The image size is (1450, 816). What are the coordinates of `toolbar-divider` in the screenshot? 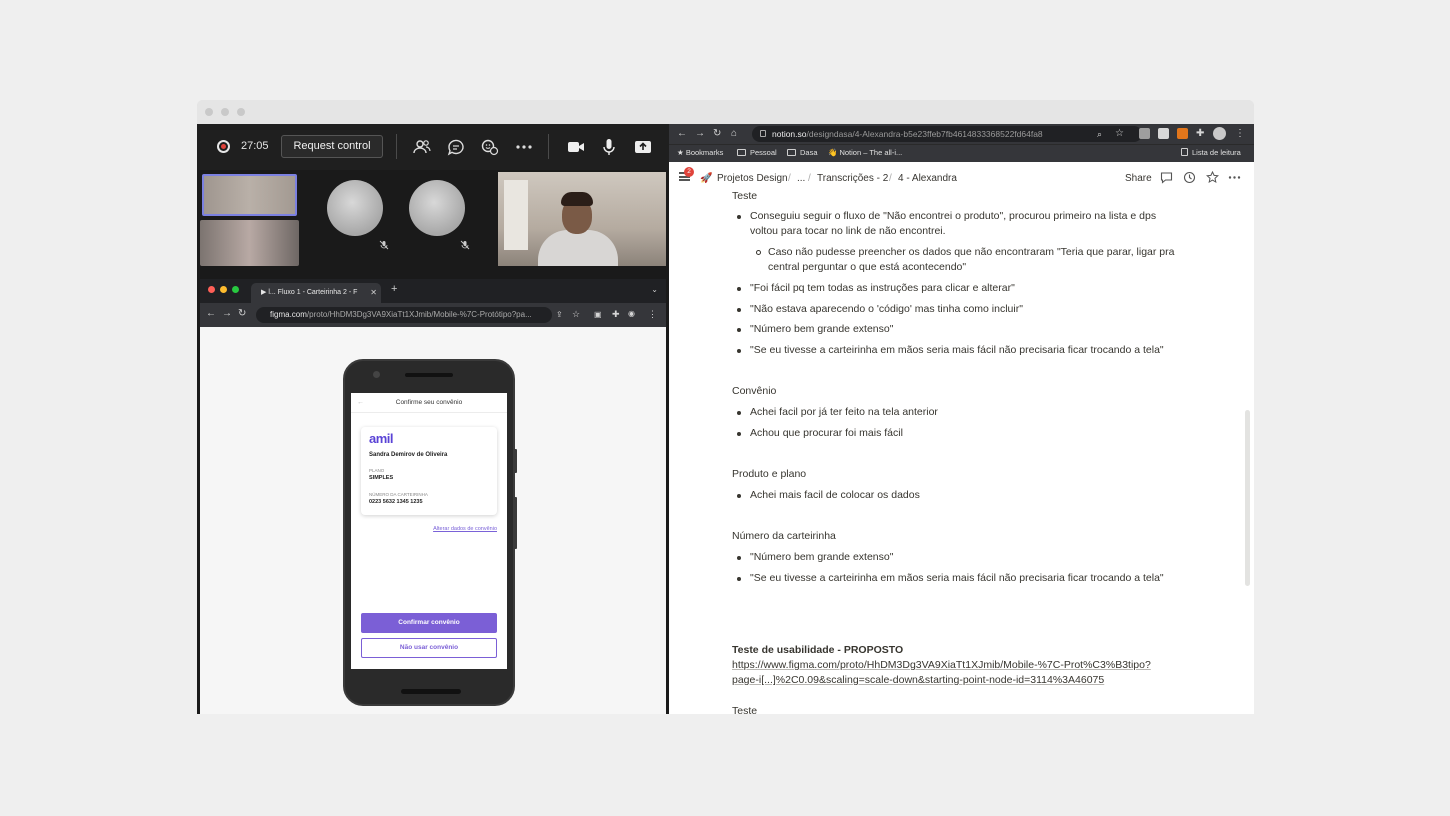 It's located at (548, 146).